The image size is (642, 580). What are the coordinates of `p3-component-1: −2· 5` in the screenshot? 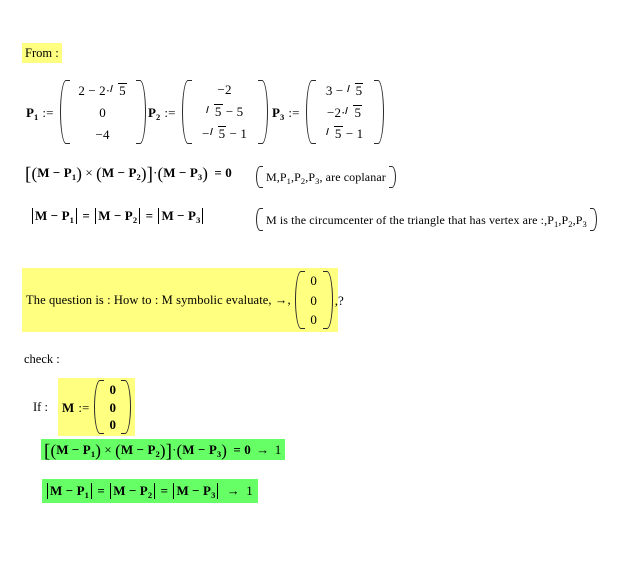 It's located at (345, 112).